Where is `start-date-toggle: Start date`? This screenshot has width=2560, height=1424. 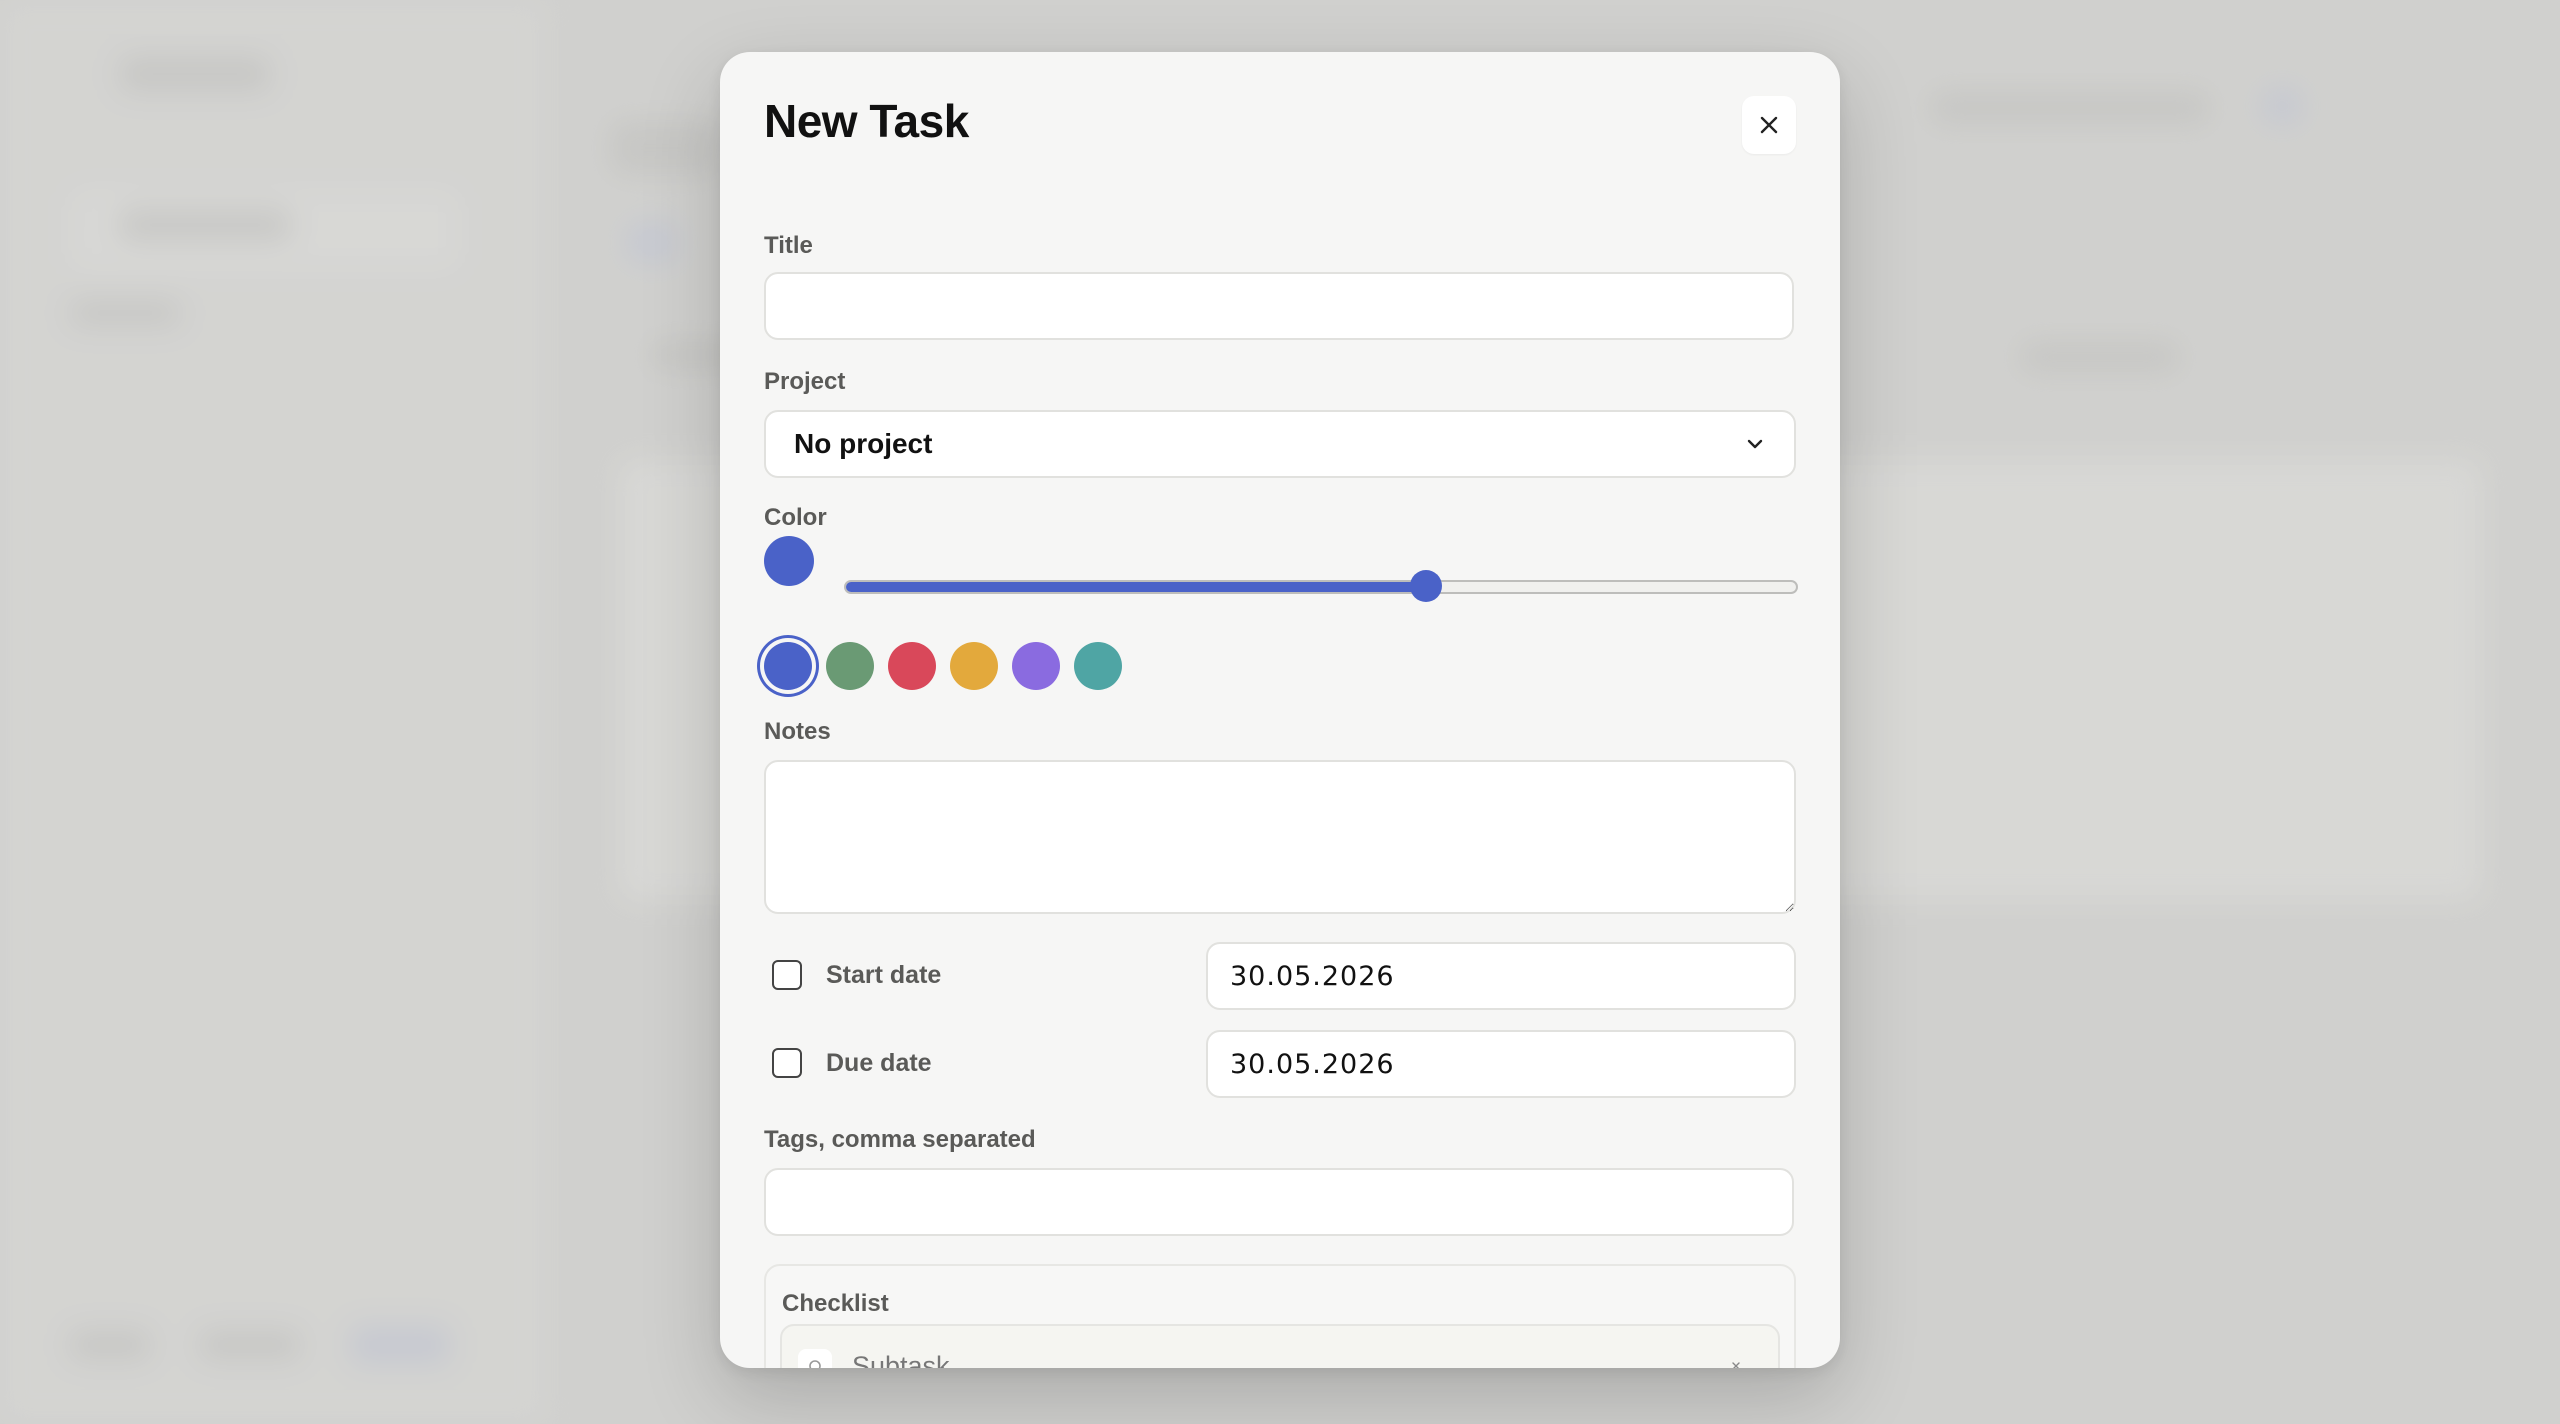 start-date-toggle: Start date is located at coordinates (856, 975).